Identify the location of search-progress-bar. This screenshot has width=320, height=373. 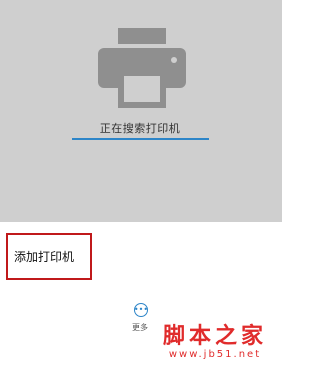
(140, 139).